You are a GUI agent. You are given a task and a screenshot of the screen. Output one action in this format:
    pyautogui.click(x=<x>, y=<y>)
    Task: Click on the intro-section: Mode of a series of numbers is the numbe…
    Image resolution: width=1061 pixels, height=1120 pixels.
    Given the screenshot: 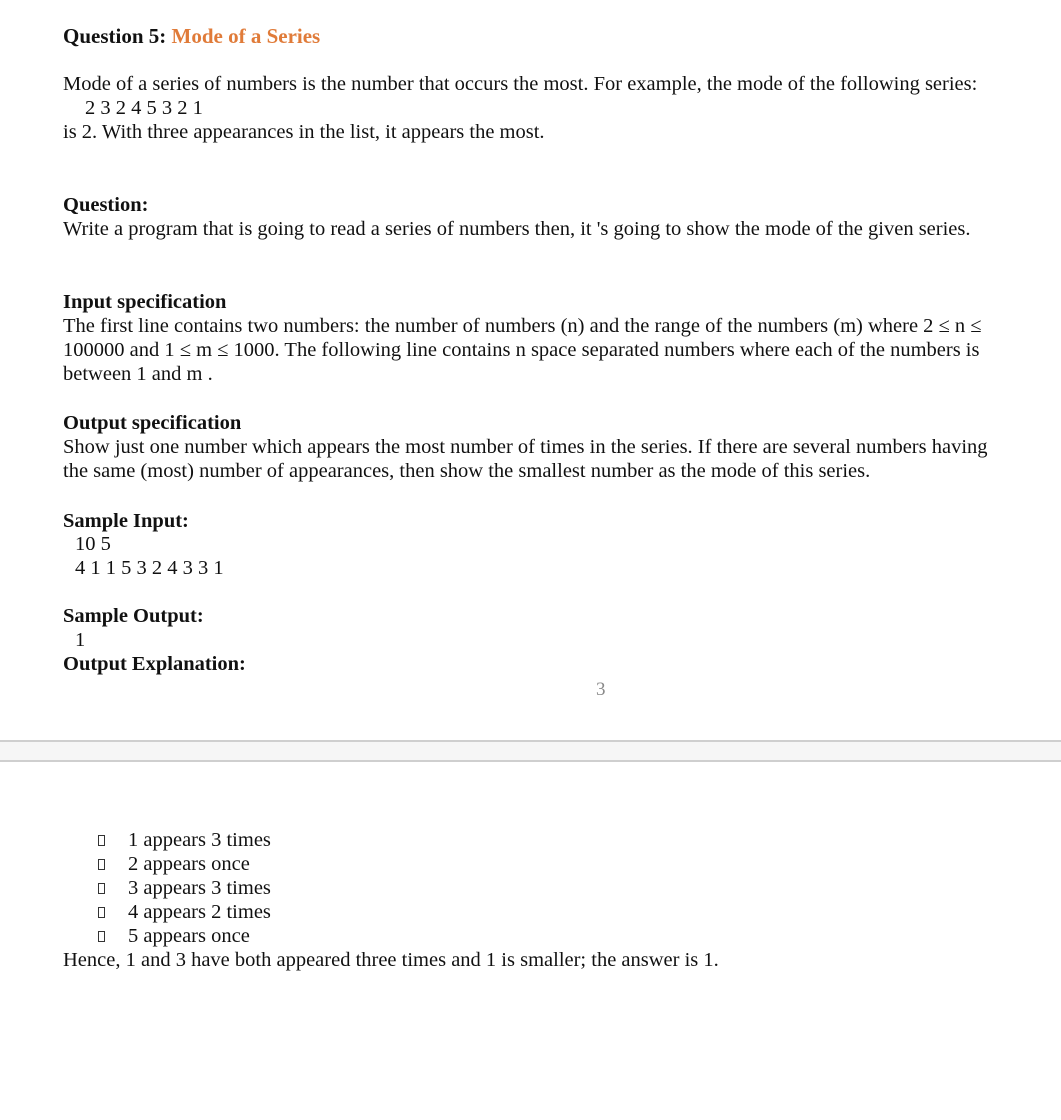 What is the action you would take?
    pyautogui.click(x=530, y=108)
    